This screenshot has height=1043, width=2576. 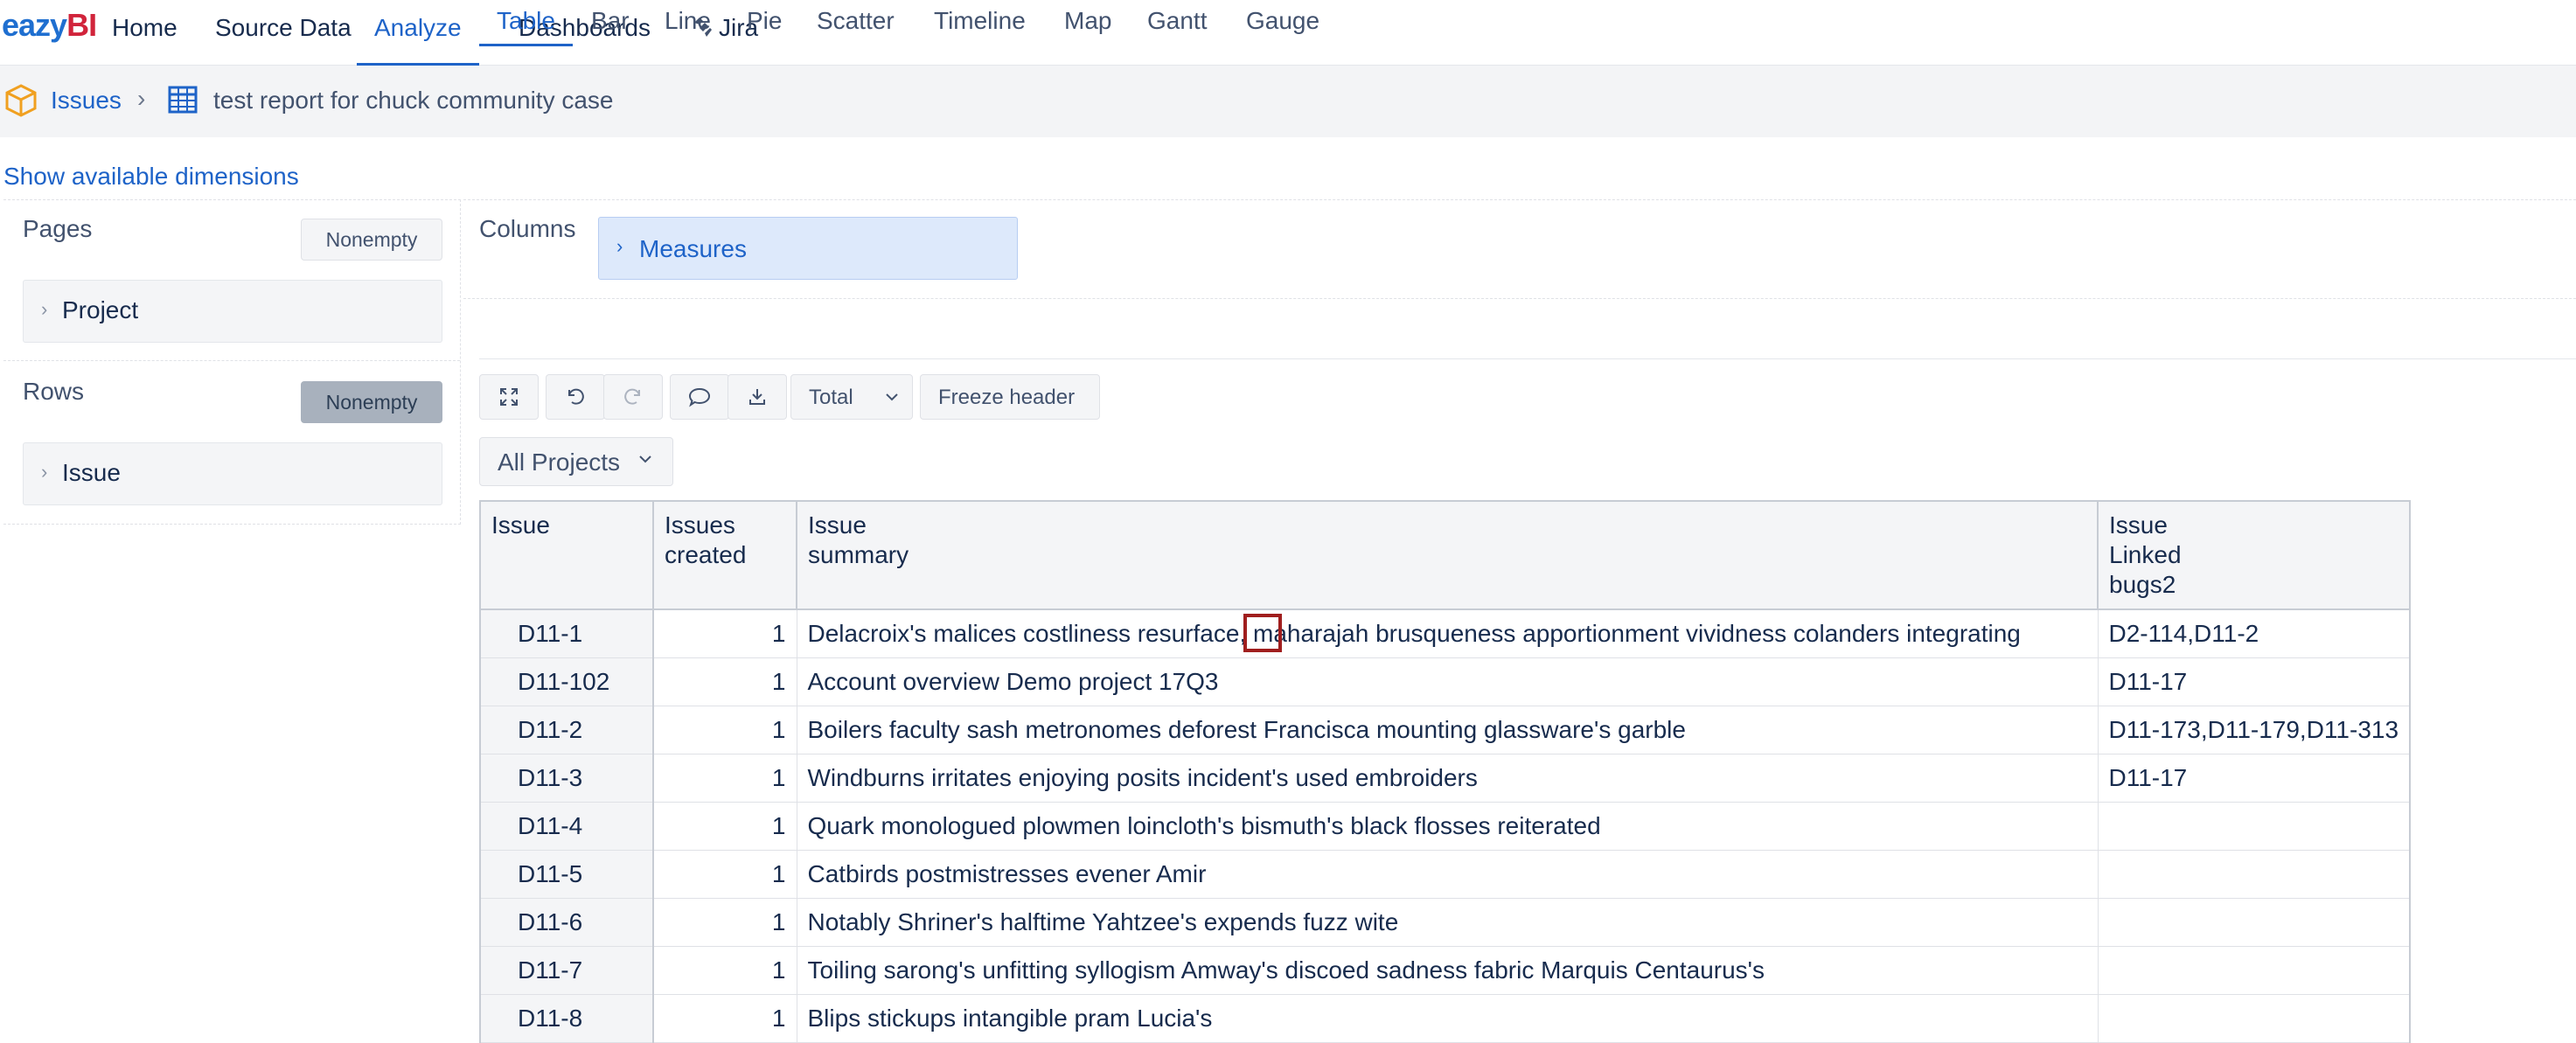 What do you see at coordinates (610, 25) in the screenshot?
I see `tab-bar: Bar` at bounding box center [610, 25].